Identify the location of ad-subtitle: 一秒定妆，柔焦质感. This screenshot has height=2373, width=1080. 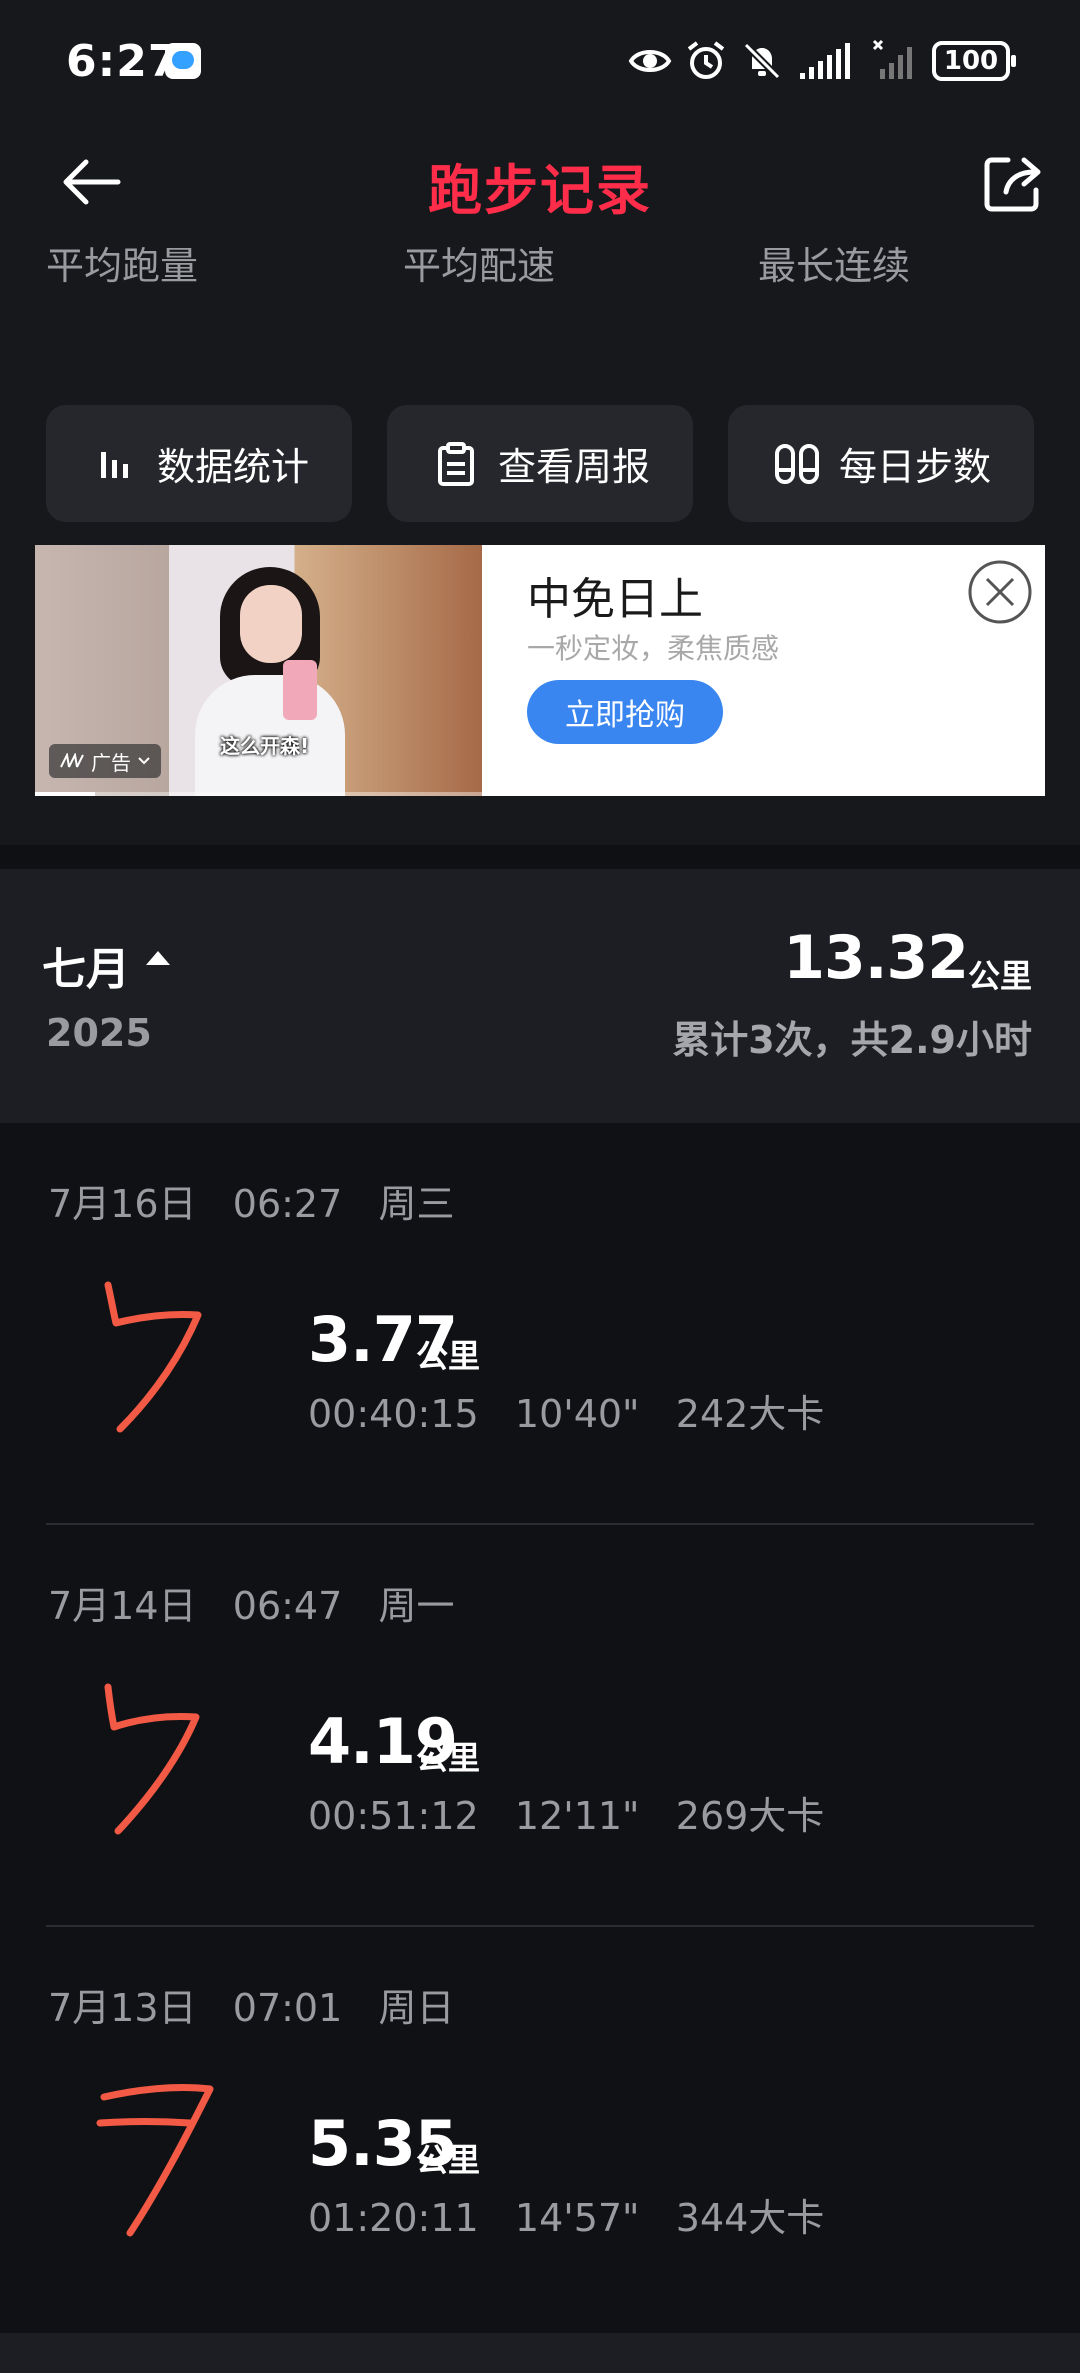
(653, 648).